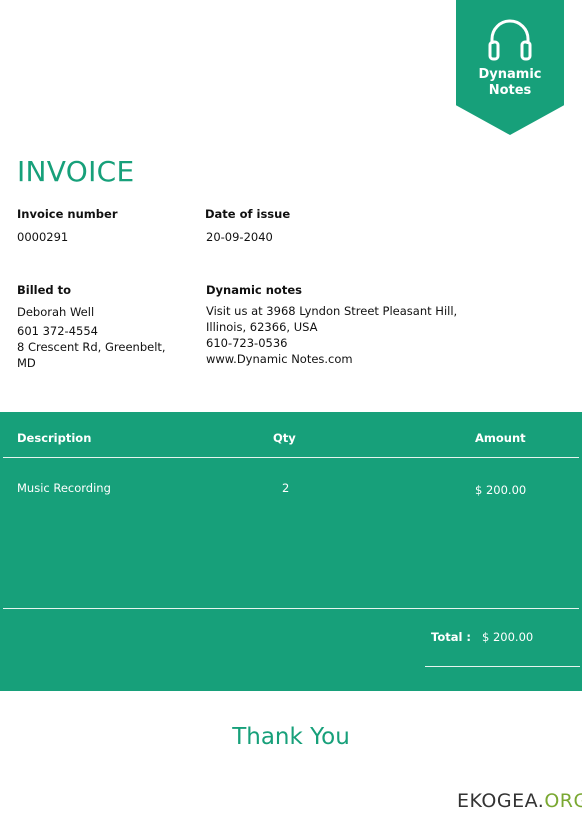 The height and width of the screenshot is (828, 582). I want to click on company-phone: 610-723-0536, so click(247, 343).